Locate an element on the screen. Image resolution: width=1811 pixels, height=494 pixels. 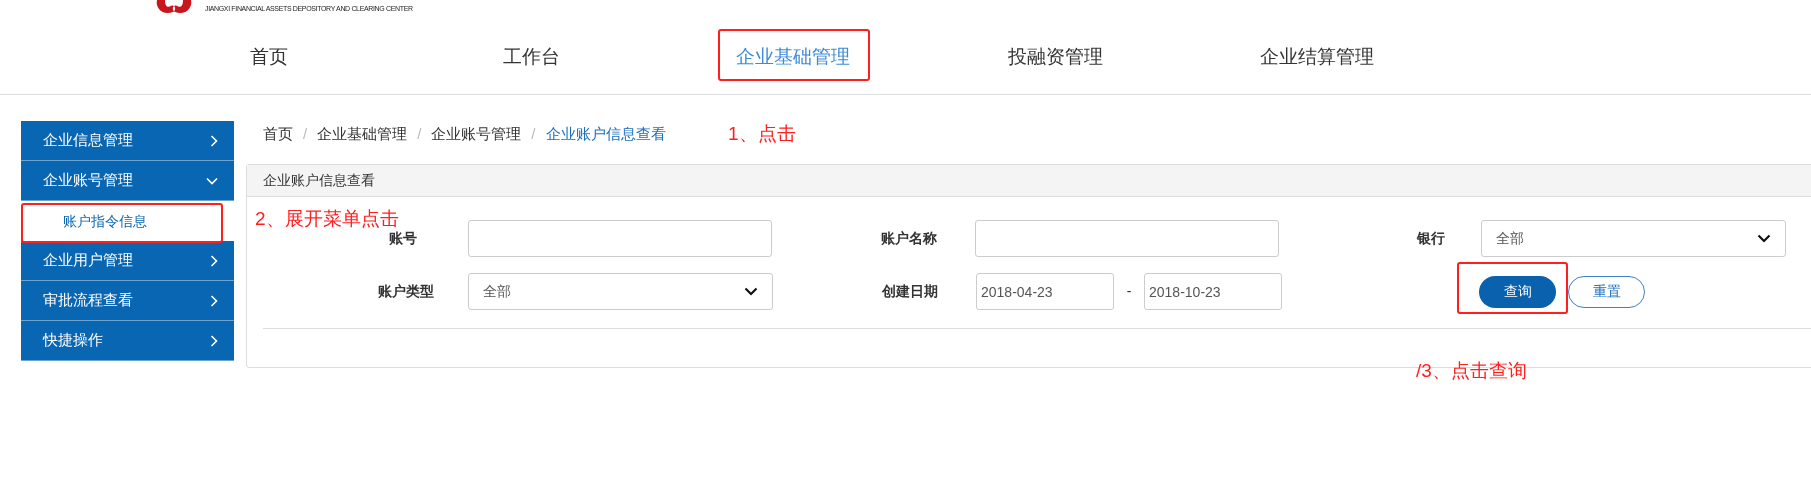
nav-tab: 投融资管理 is located at coordinates (1055, 57).